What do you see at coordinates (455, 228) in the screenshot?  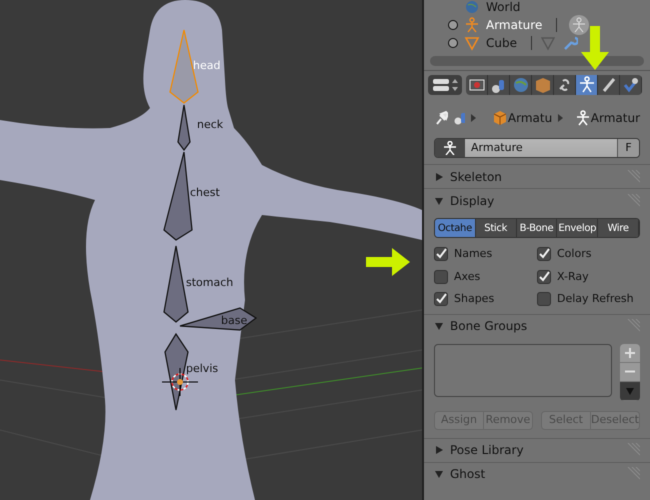 I see `draw-type-button: Octahe` at bounding box center [455, 228].